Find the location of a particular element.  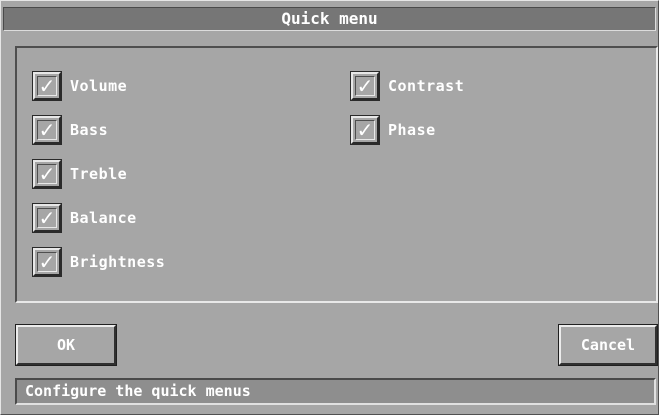

checkbox-phase: ✓ is located at coordinates (365, 130).